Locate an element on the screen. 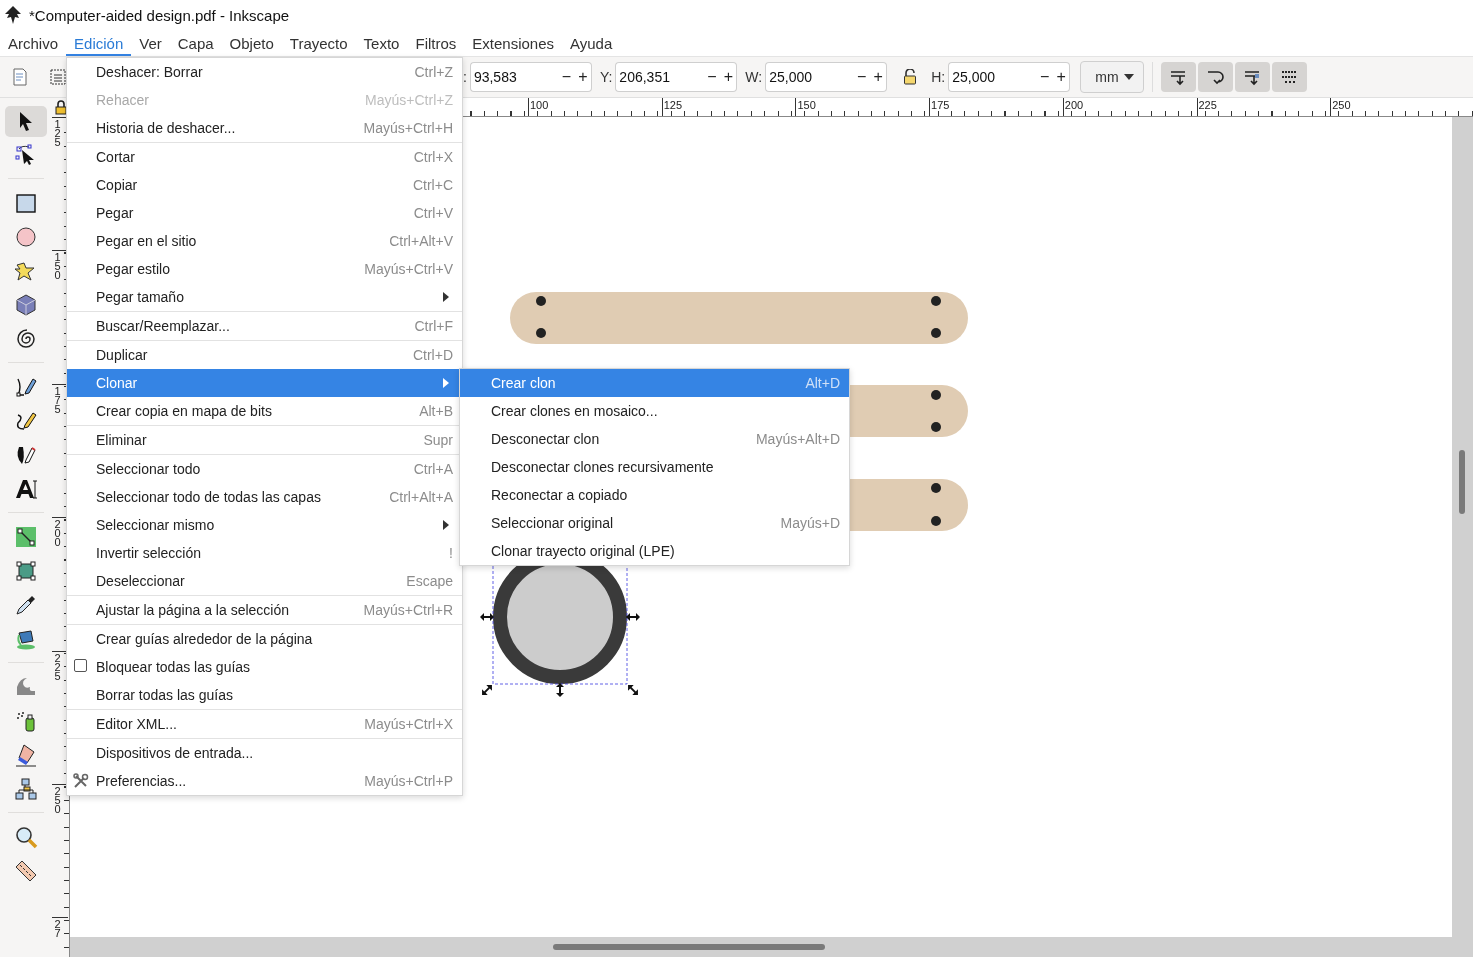 The image size is (1473, 957). shortcut-text: Ctrl+V is located at coordinates (433, 213).